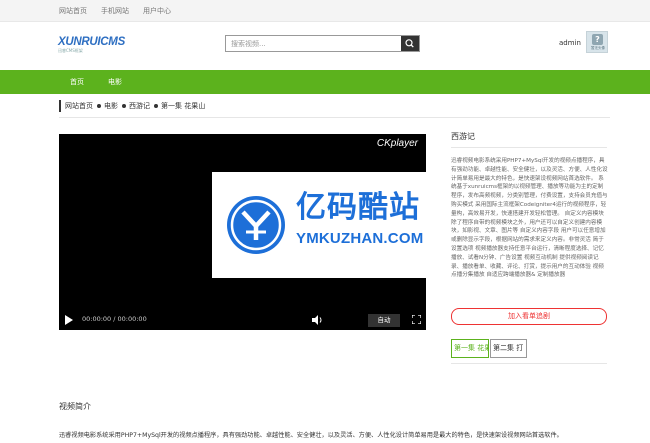 Image resolution: width=650 pixels, height=443 pixels. What do you see at coordinates (529, 316) in the screenshot?
I see `add-to-watchlist-button: 加入看单追剧` at bounding box center [529, 316].